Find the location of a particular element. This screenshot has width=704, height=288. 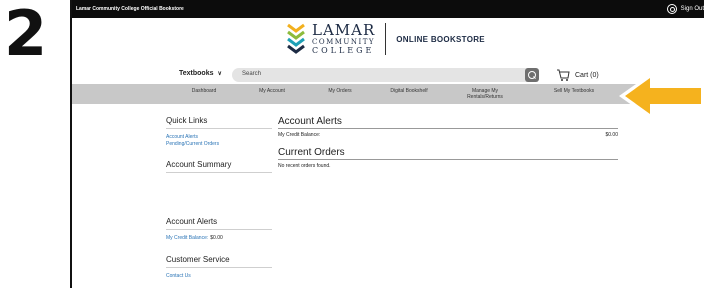

orders-heading: Current Orders is located at coordinates (448, 153).